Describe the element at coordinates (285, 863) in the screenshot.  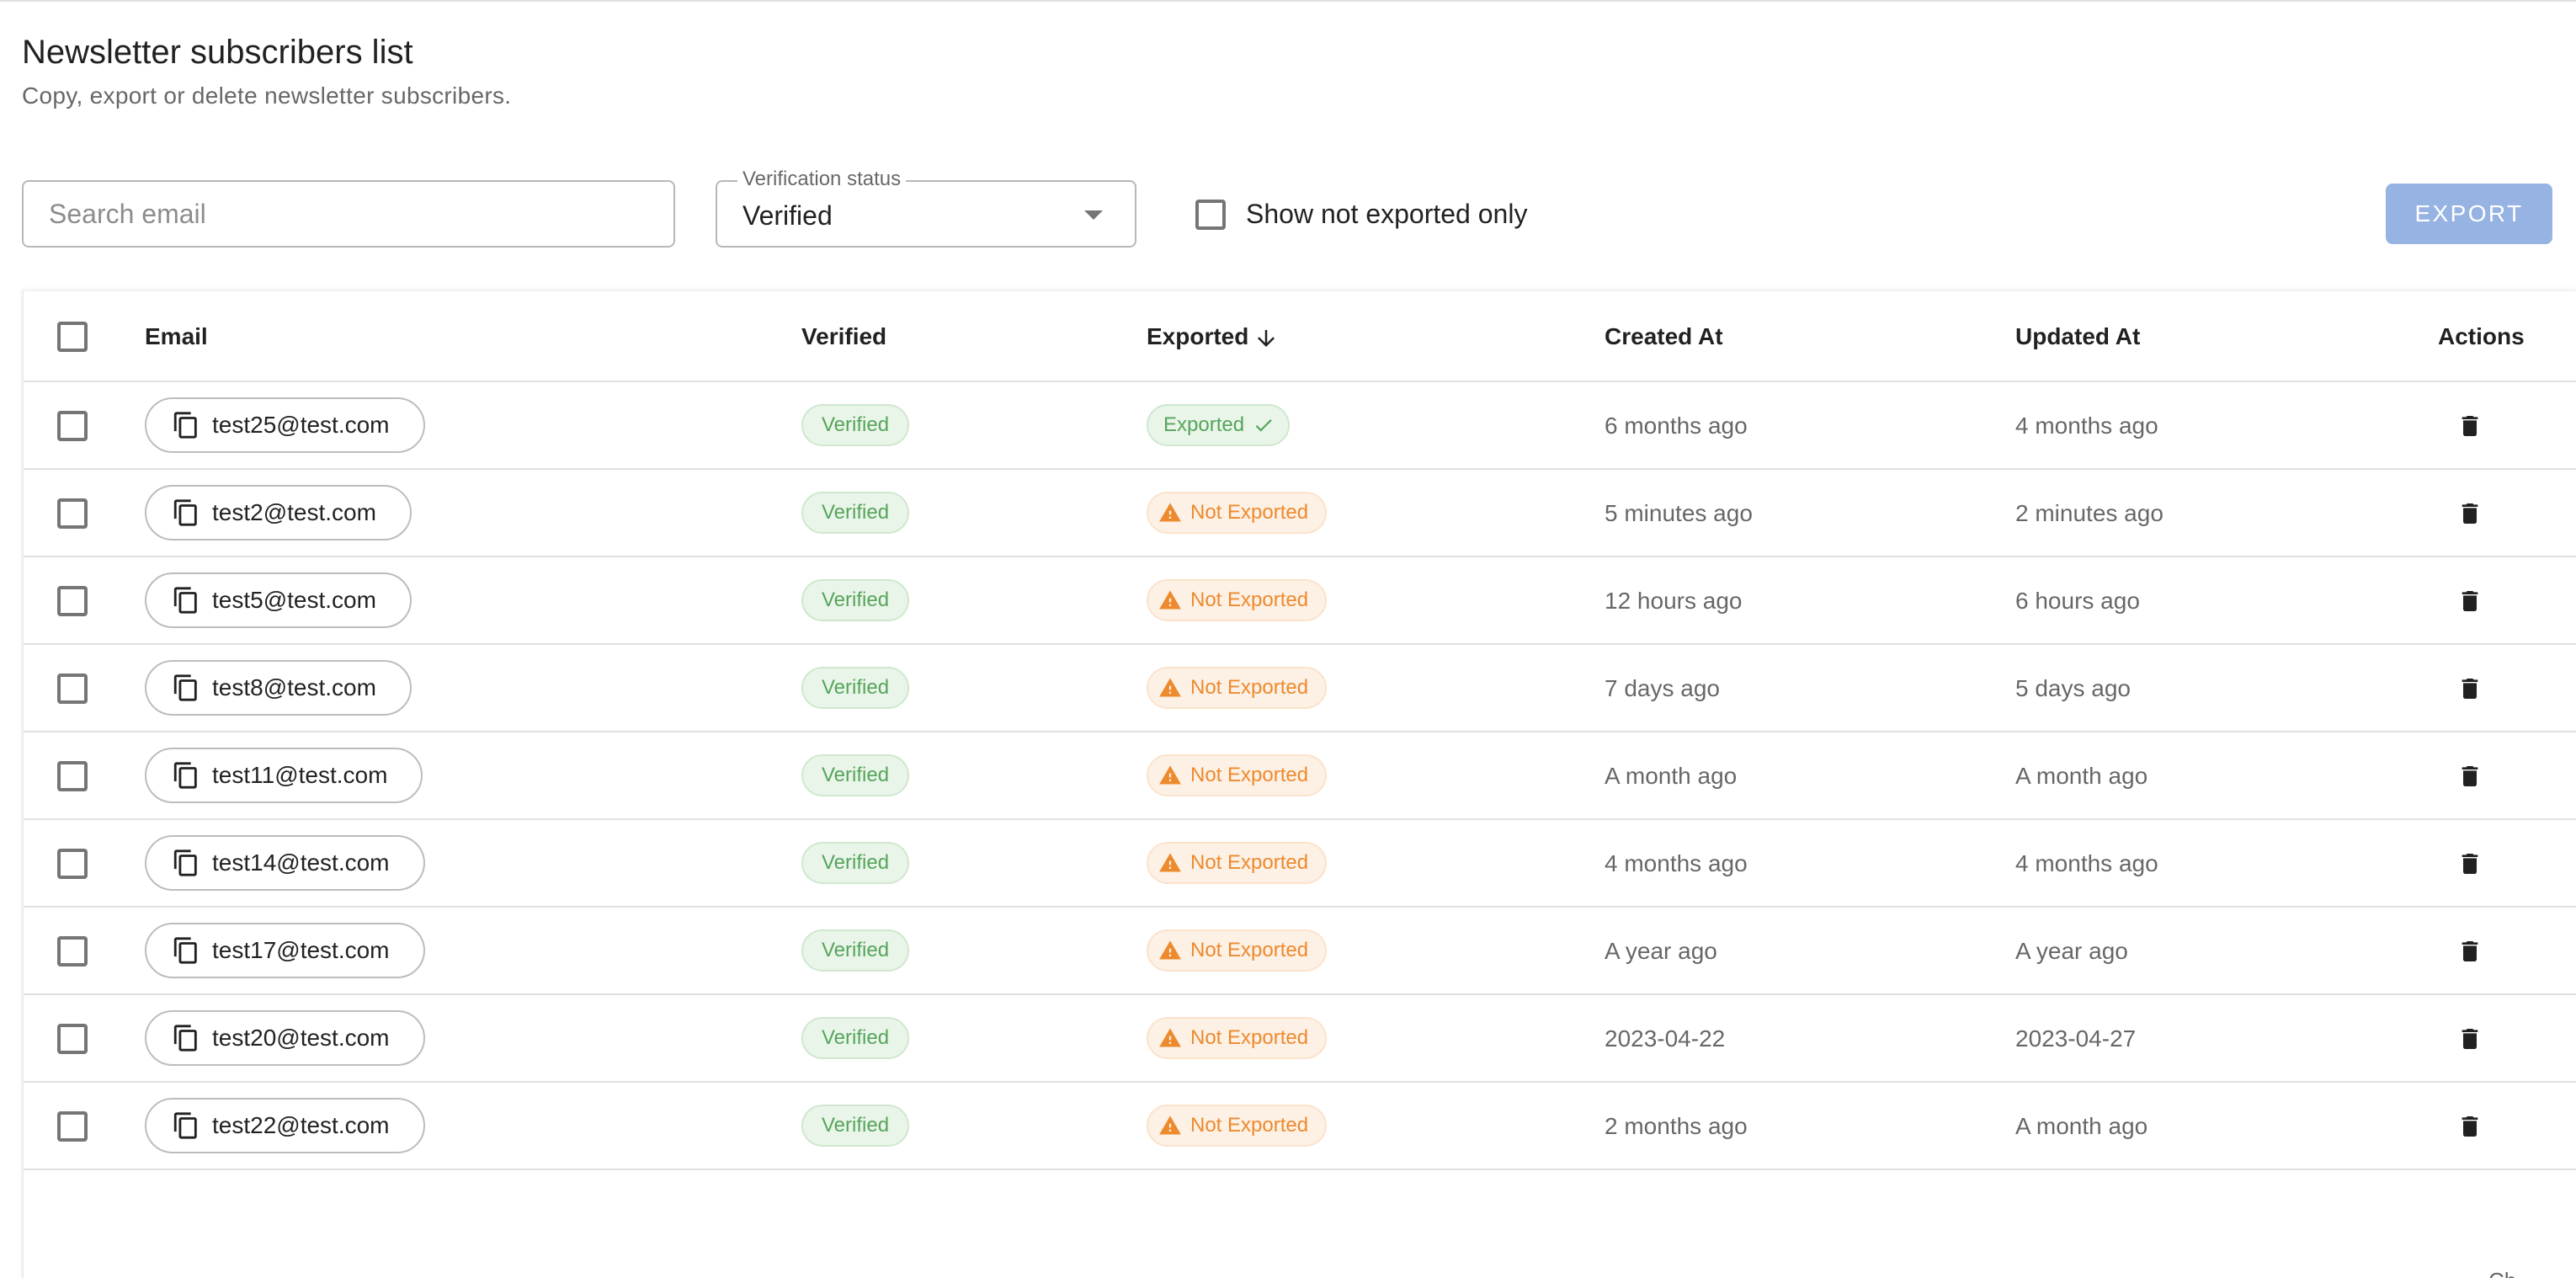
I see `email-copy-chip: test14@test.com` at that location.